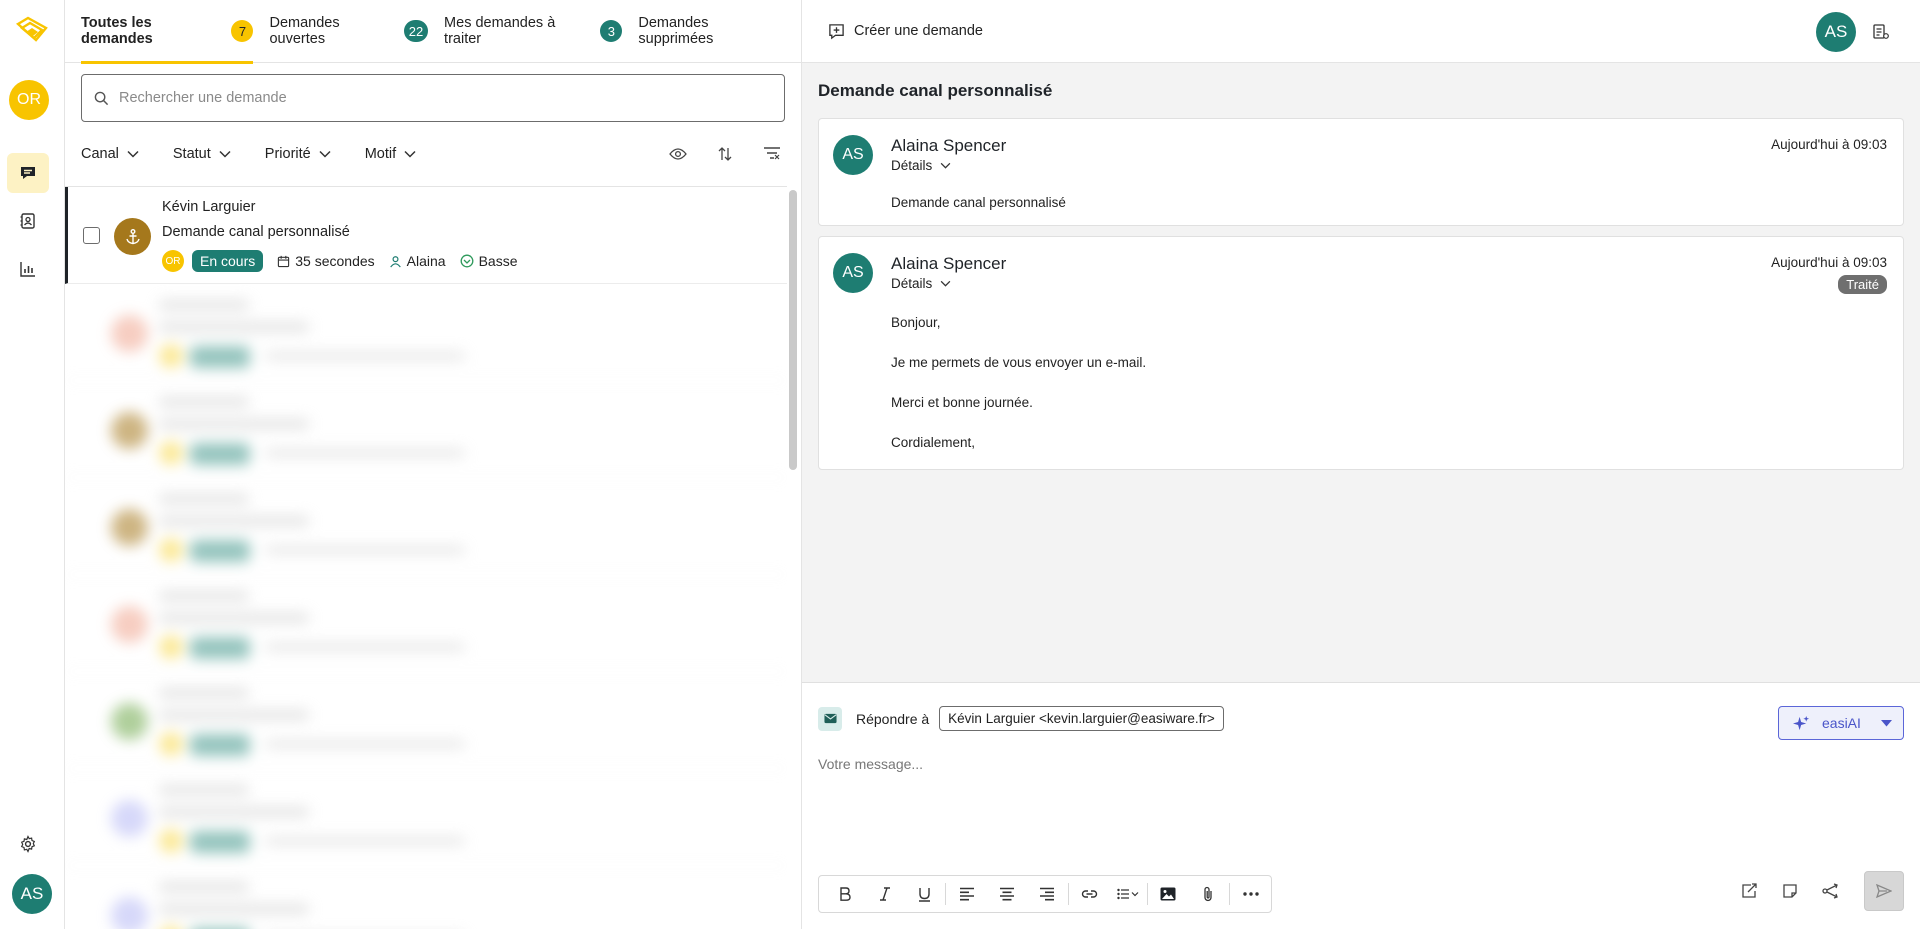 This screenshot has width=1920, height=929. I want to click on email-channel-icon, so click(830, 718).